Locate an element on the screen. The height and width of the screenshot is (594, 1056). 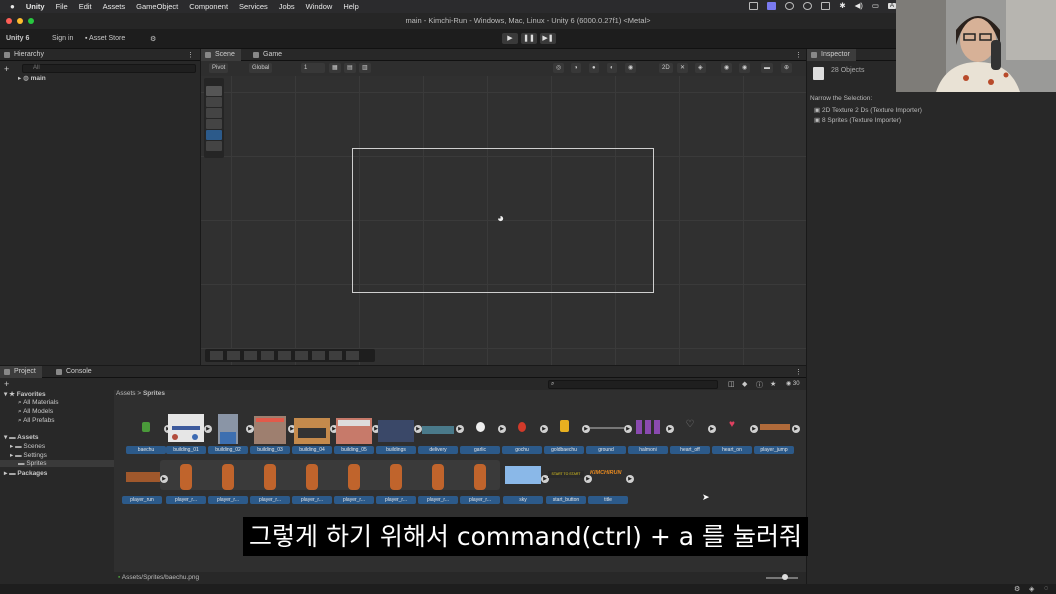
status-icon is located at coordinates (826, 5).